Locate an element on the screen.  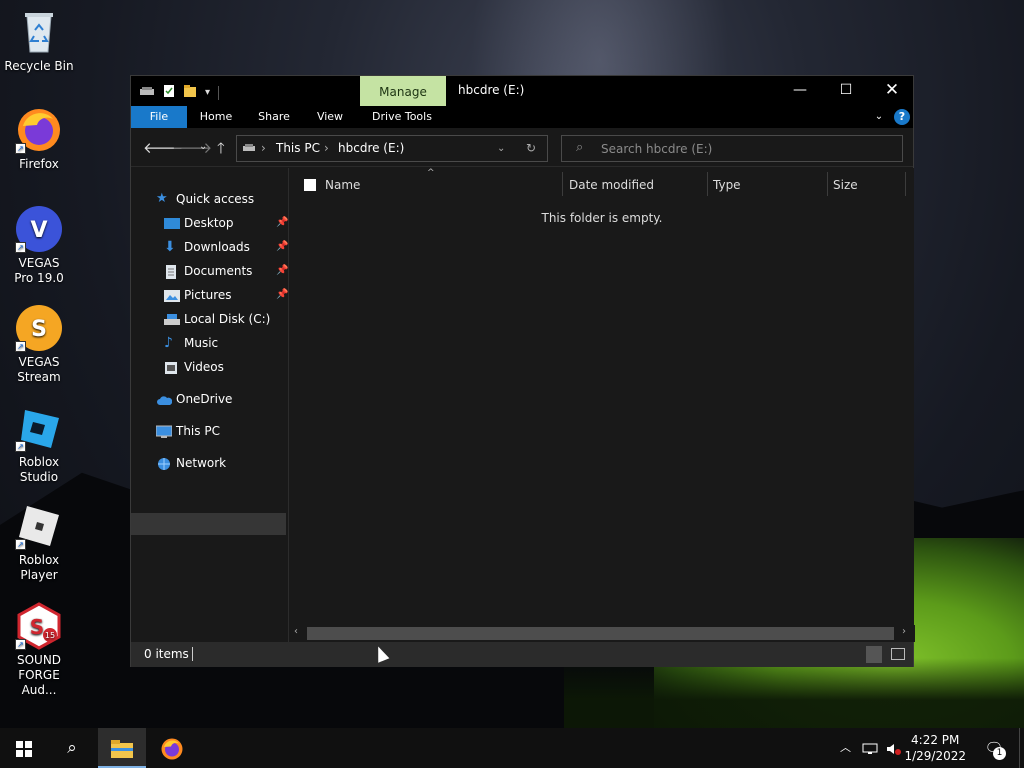
taskbar-file-explorer is located at coordinates (122, 748).